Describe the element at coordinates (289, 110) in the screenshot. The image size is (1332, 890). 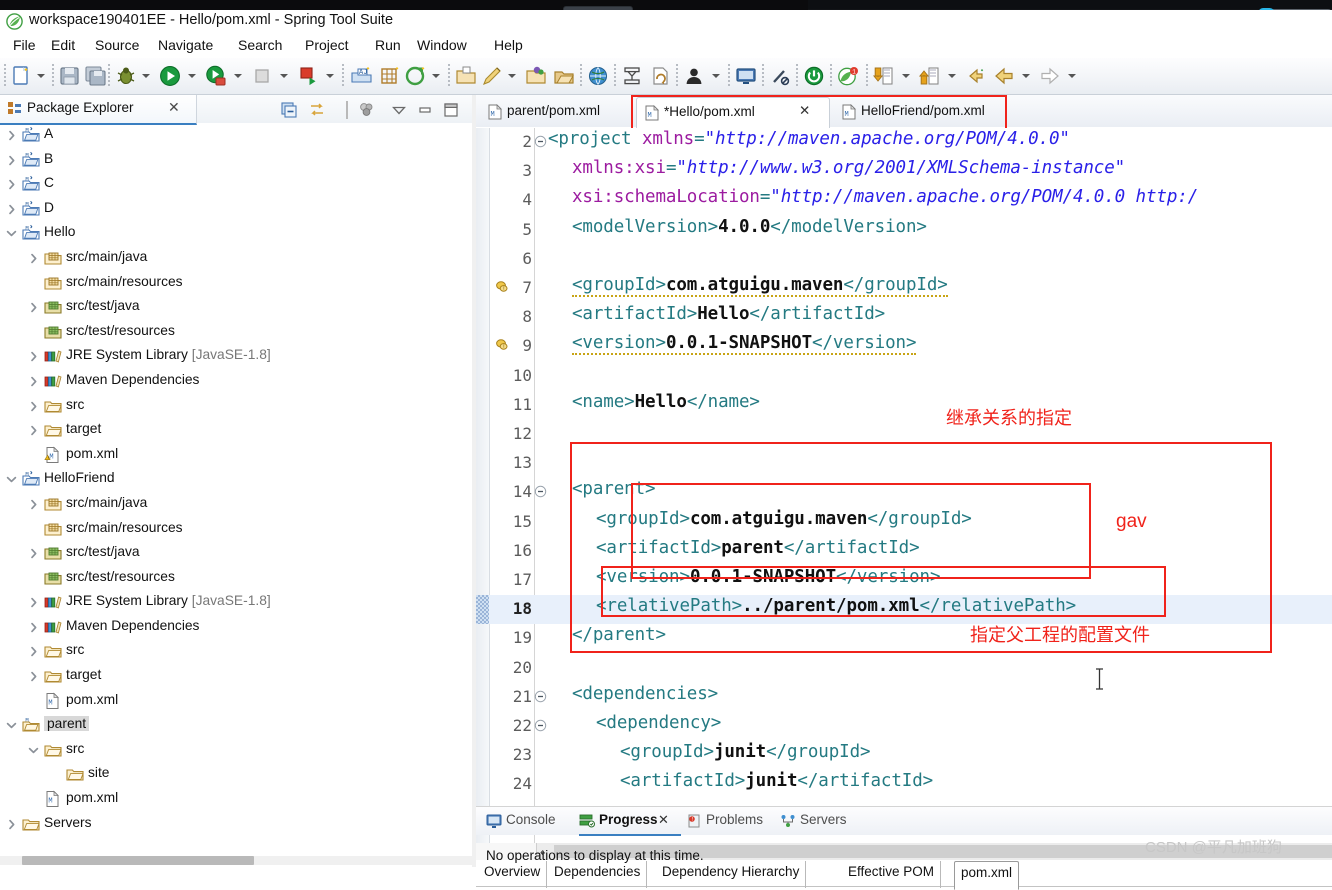
I see `collapse-all-icon` at that location.